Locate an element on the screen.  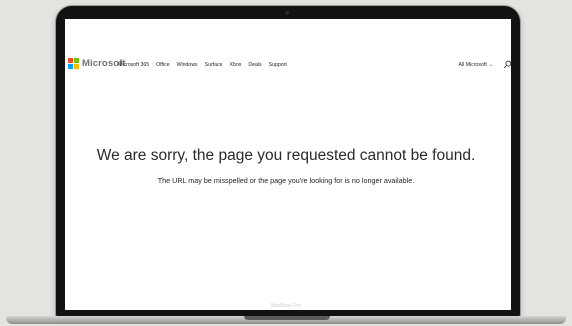
nav-item-office: Office is located at coordinates (162, 65).